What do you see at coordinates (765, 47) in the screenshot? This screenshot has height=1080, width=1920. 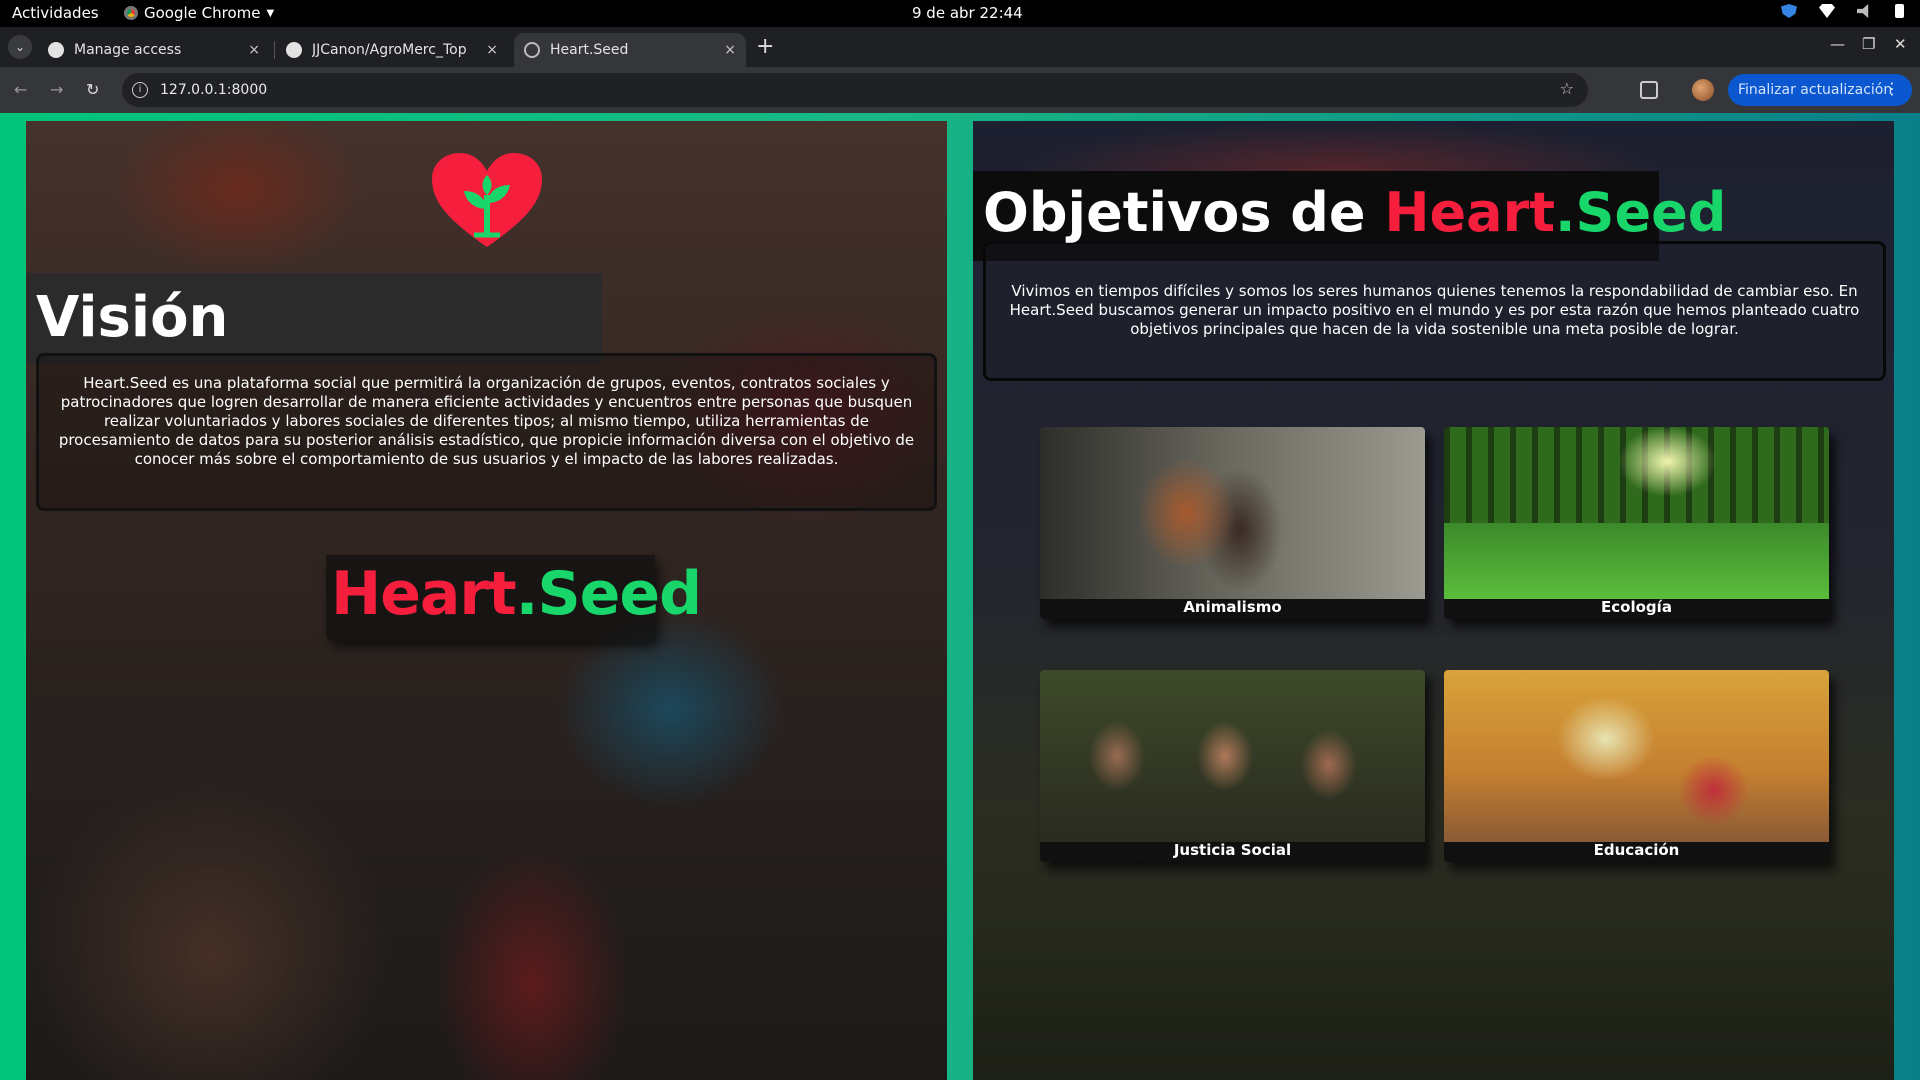 I see `new-tab-button: +` at bounding box center [765, 47].